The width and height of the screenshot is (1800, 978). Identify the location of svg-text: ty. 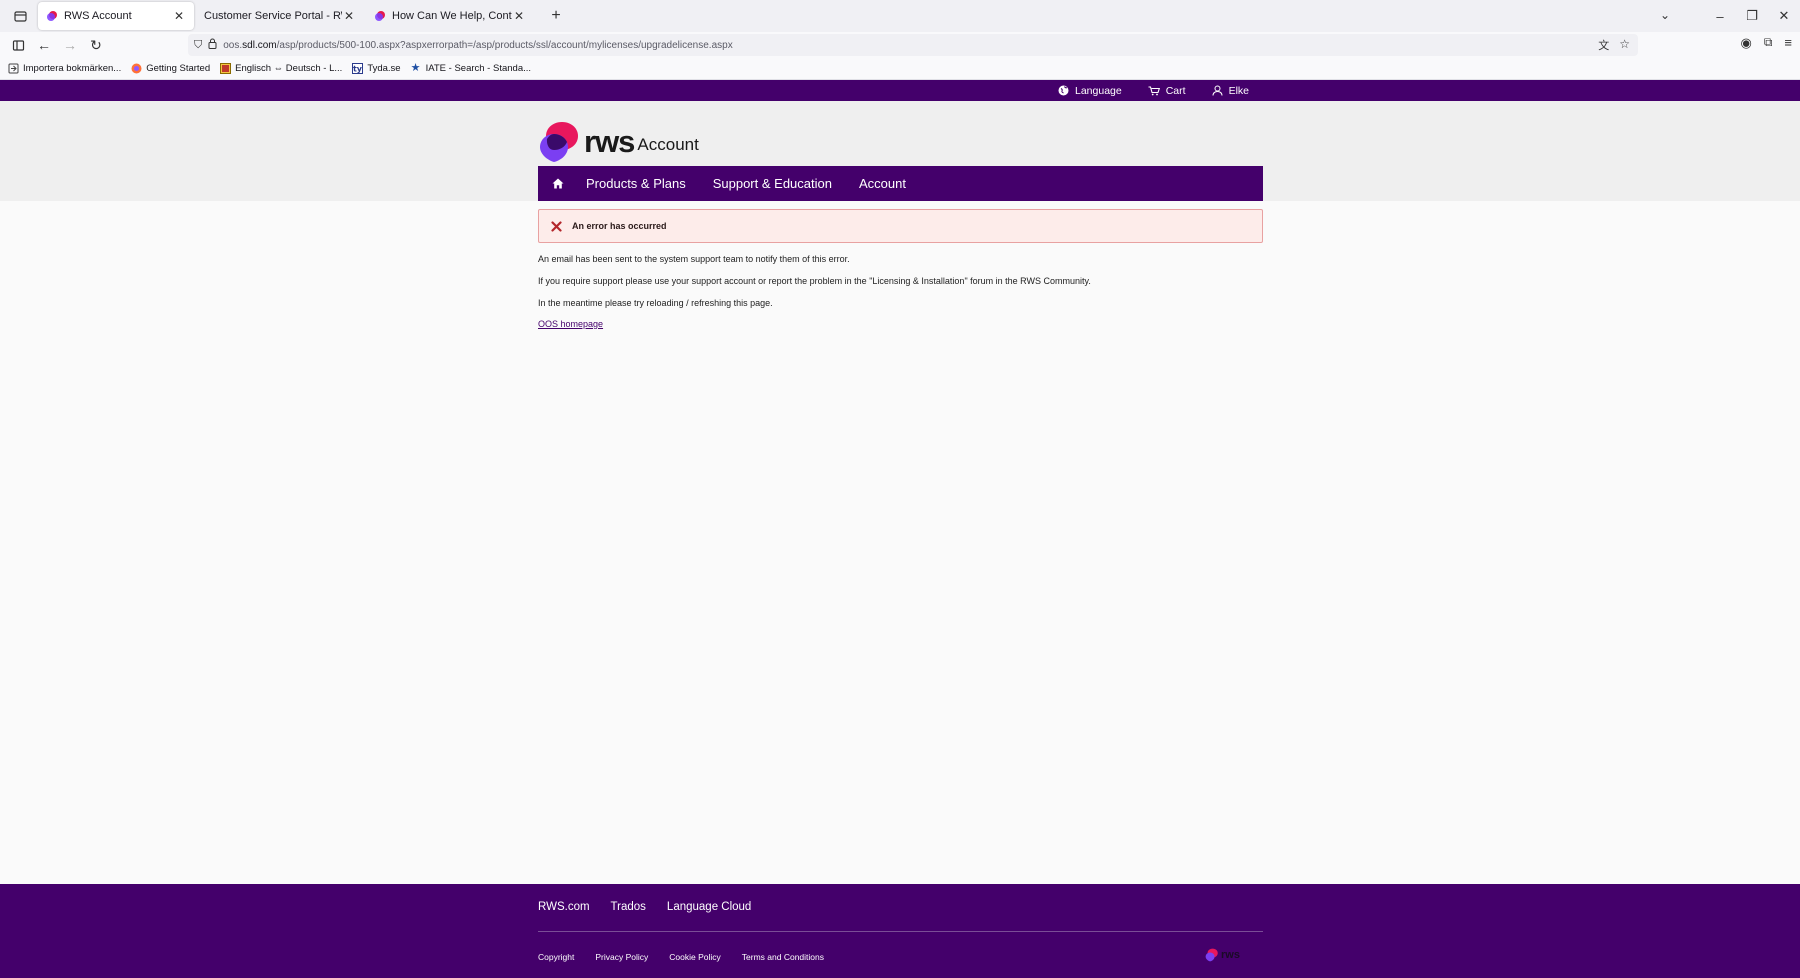
(358, 69).